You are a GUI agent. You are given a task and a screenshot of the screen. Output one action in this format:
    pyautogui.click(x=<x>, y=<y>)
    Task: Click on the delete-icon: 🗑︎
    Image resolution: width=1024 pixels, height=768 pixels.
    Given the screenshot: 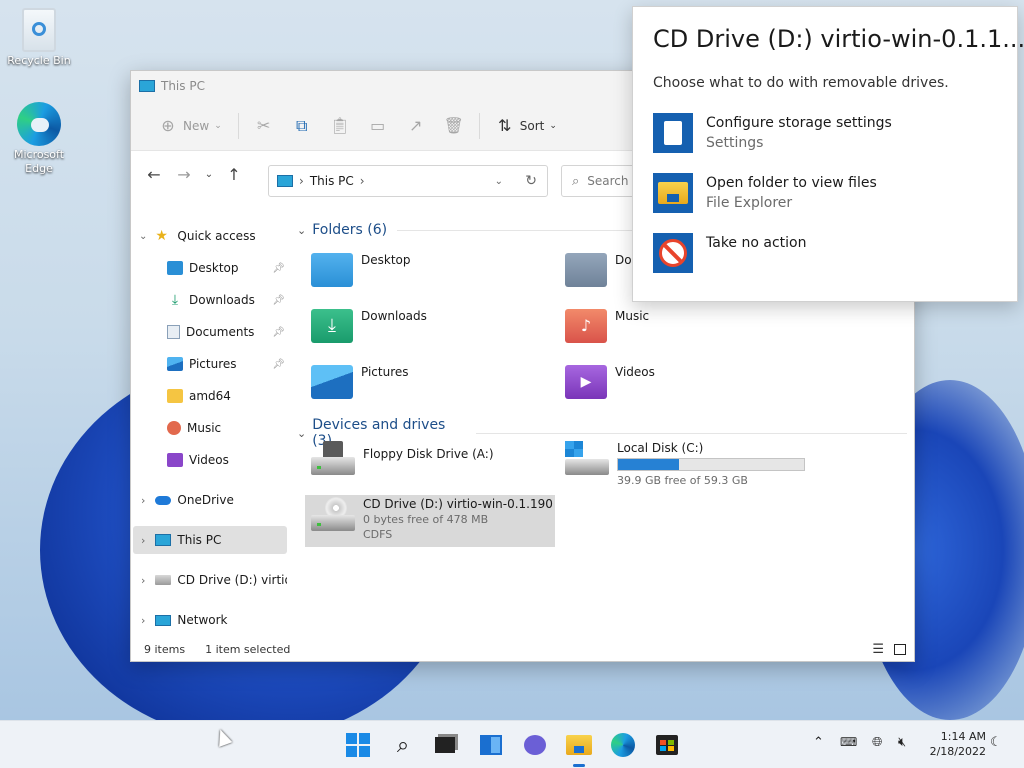 What is the action you would take?
    pyautogui.click(x=453, y=125)
    